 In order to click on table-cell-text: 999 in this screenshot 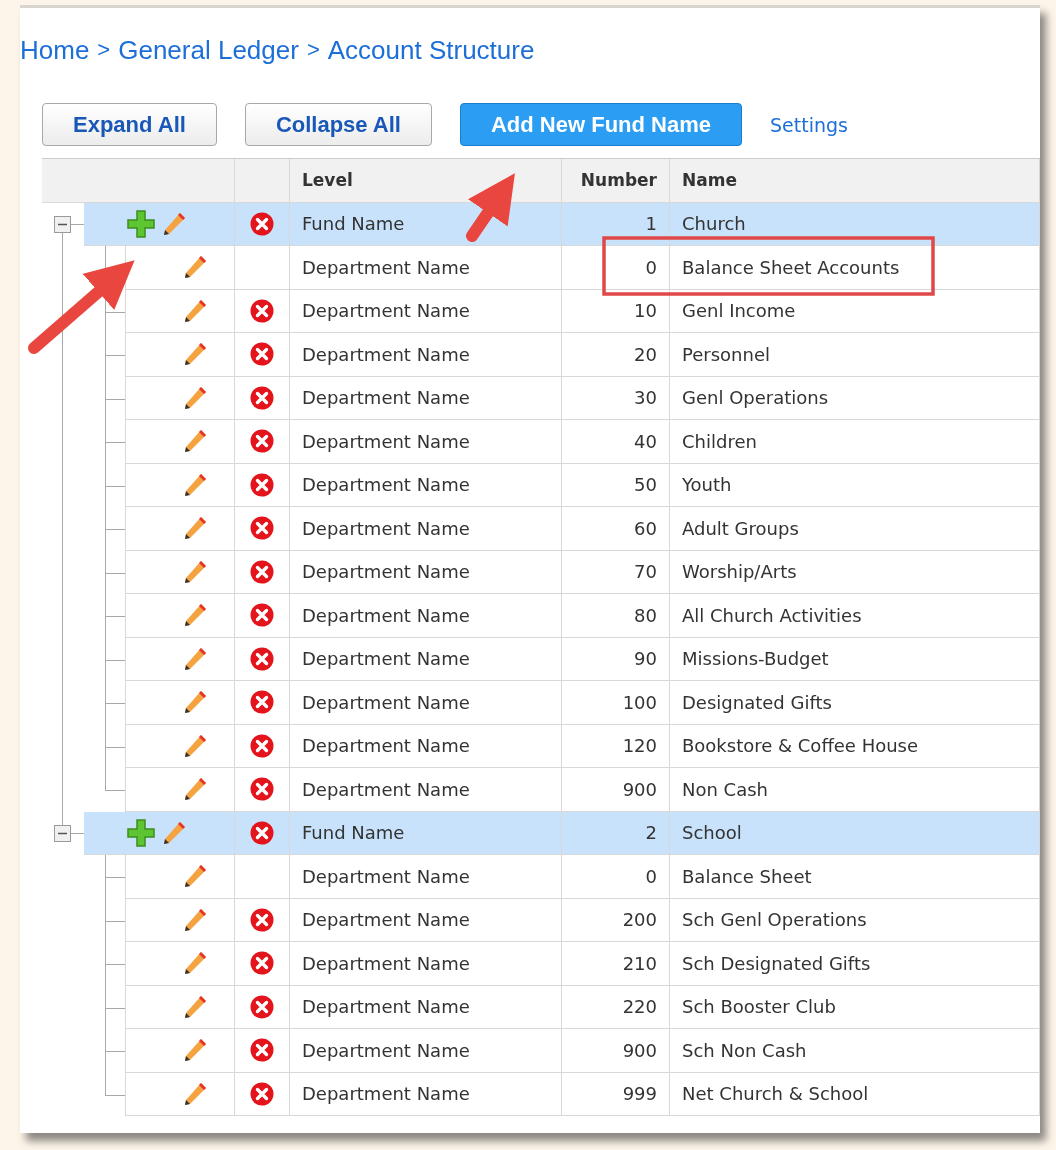, I will do `click(639, 1094)`.